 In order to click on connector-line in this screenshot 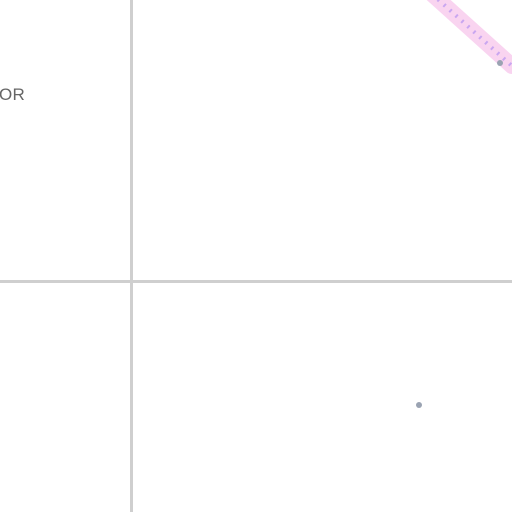, I will do `click(469, 37)`.